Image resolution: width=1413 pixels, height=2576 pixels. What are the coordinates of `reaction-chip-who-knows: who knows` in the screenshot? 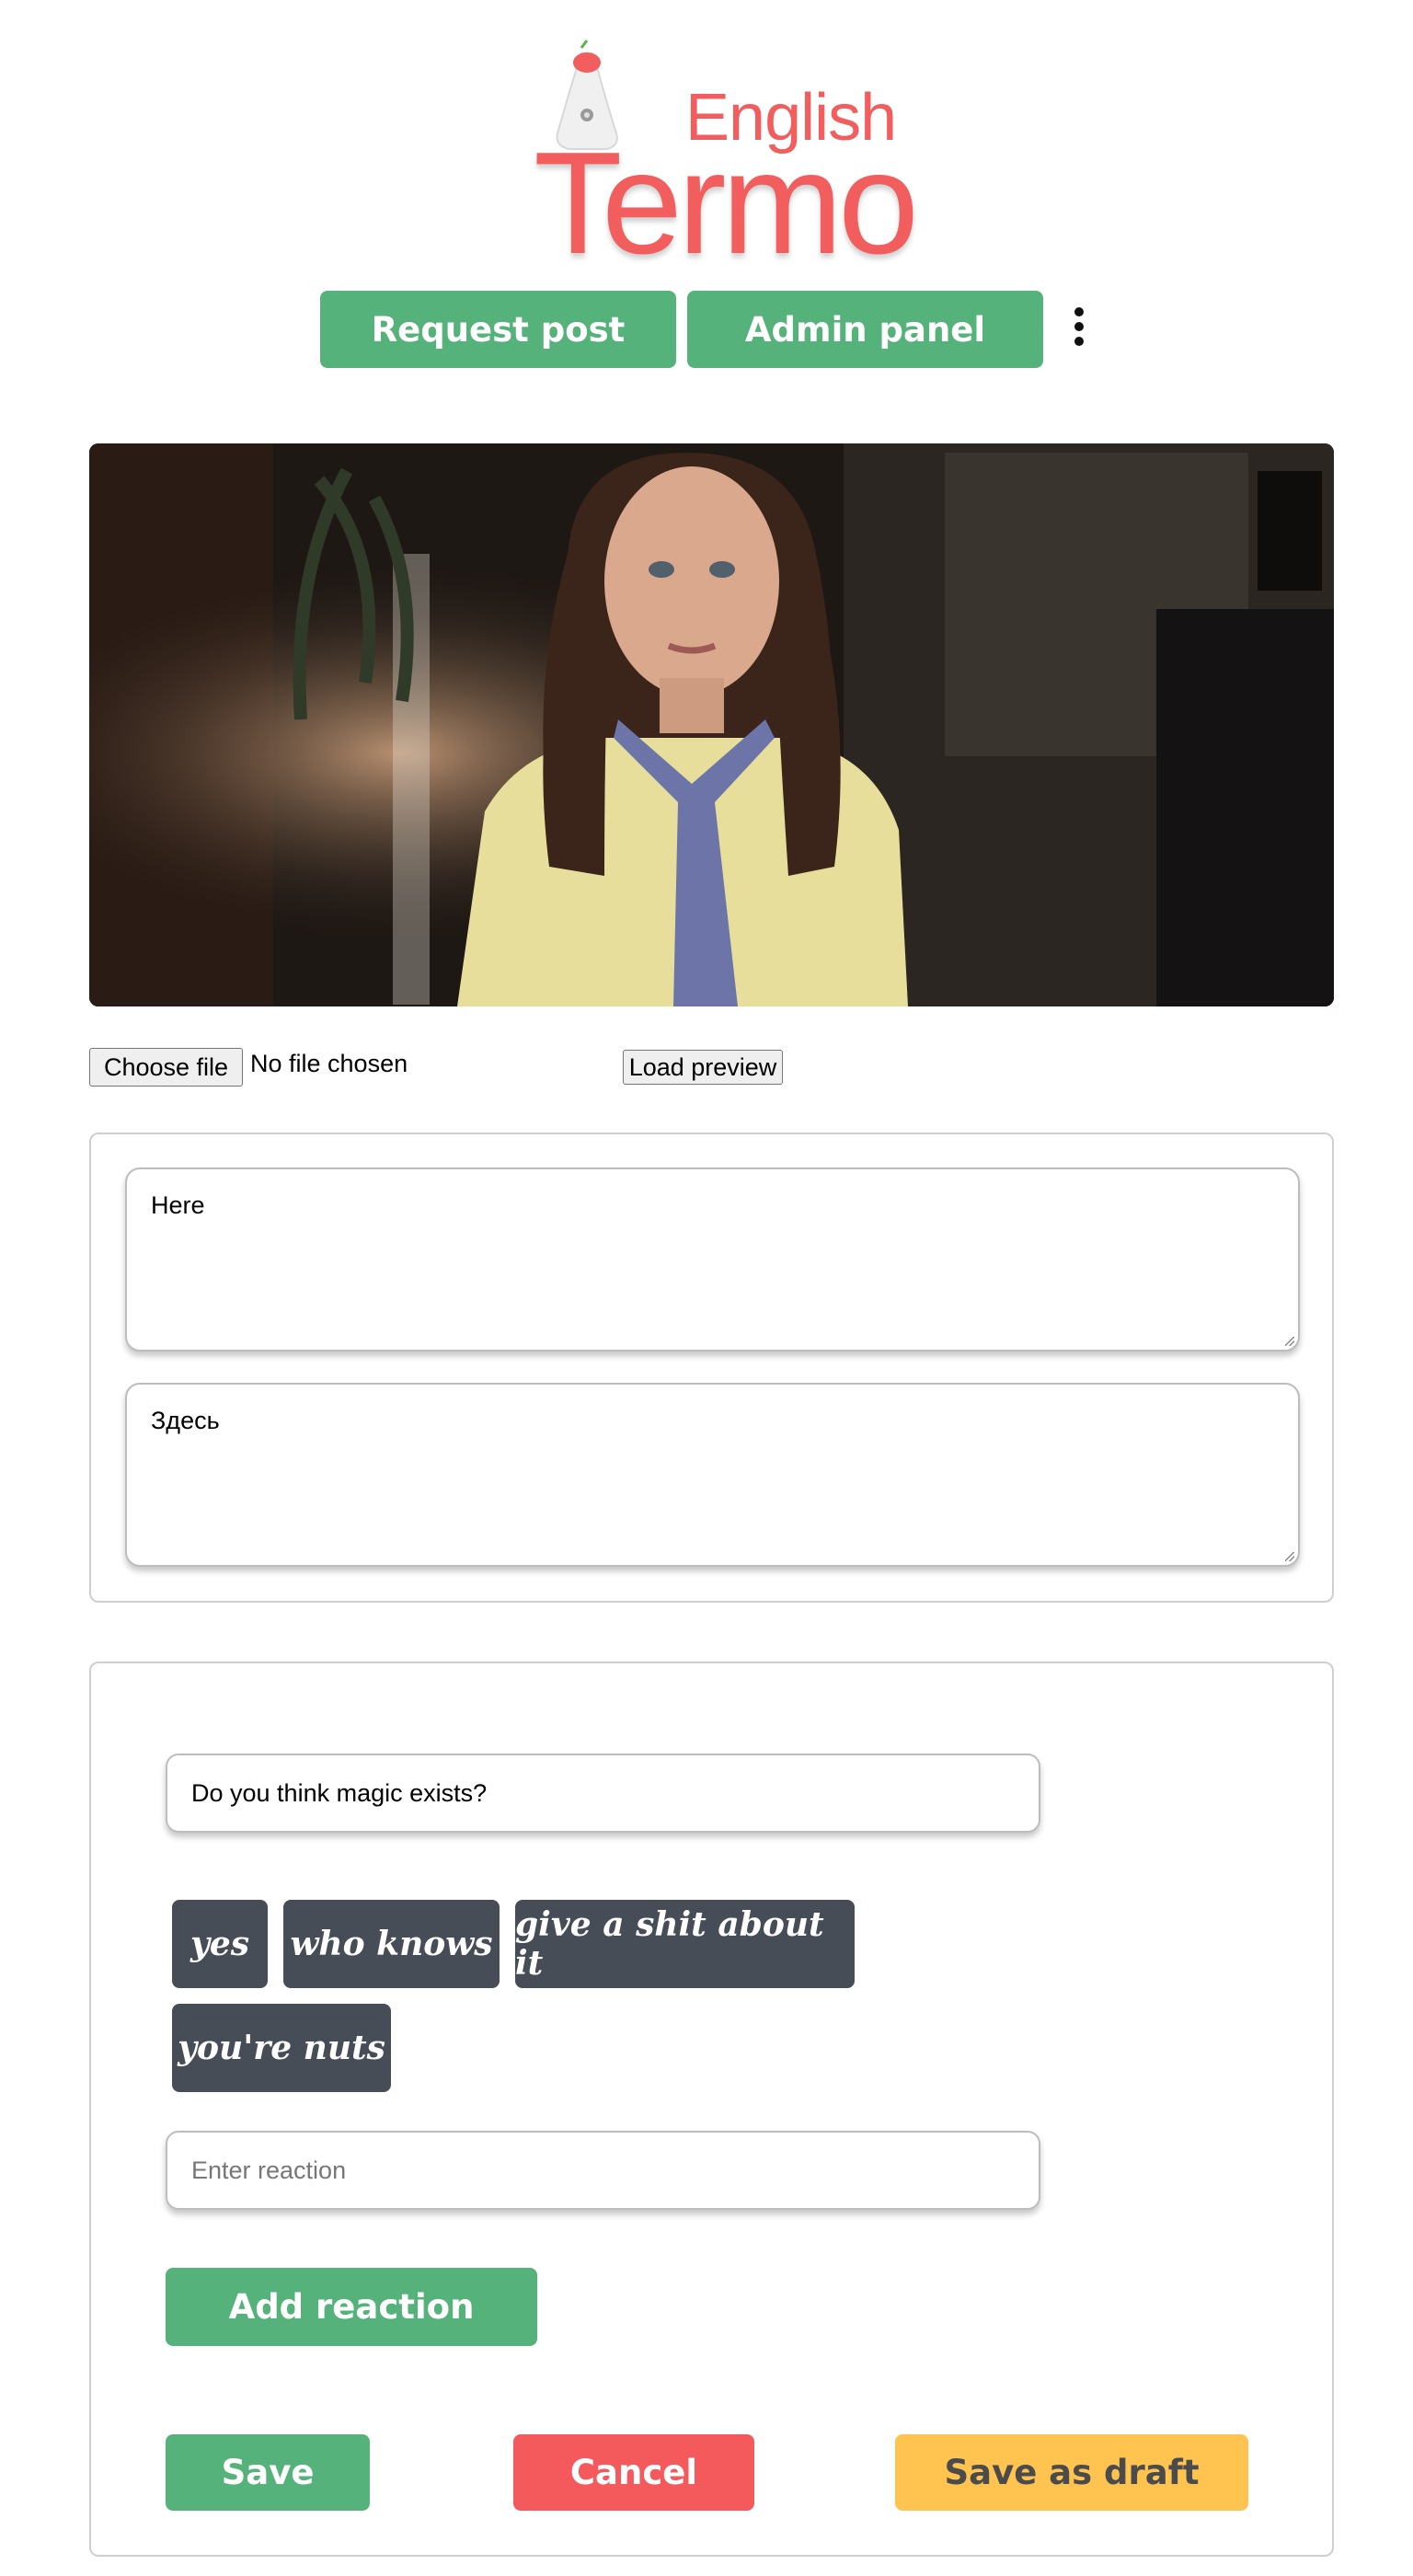 It's located at (391, 1944).